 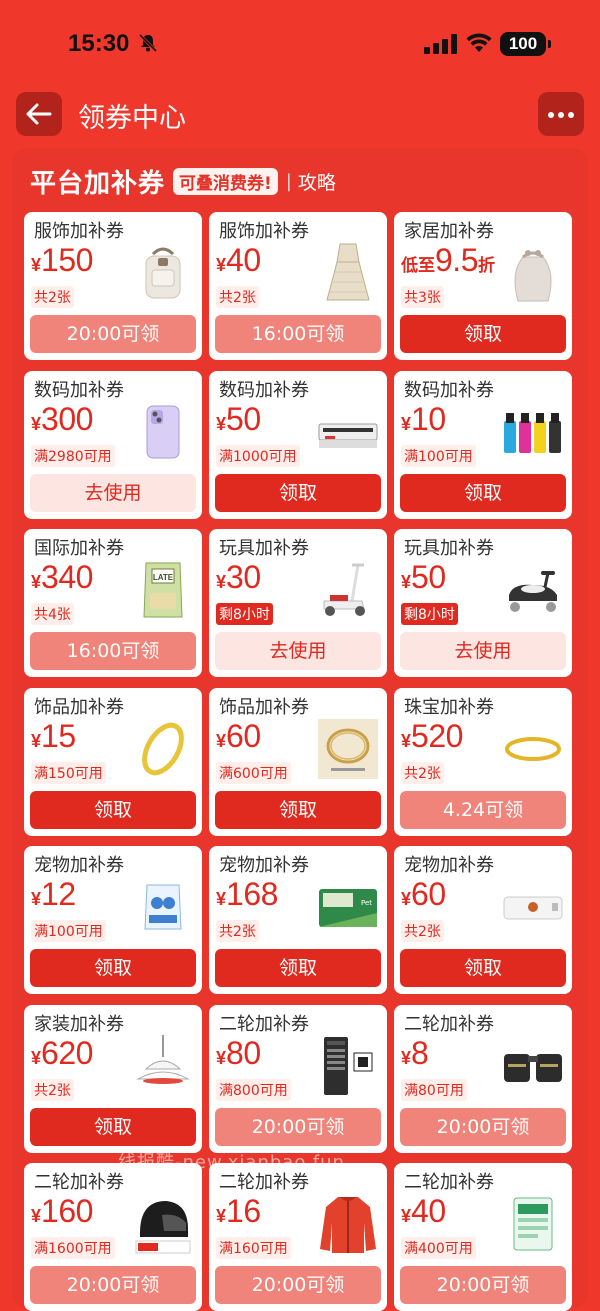 I want to click on amount-value: 15, so click(x=58, y=736).